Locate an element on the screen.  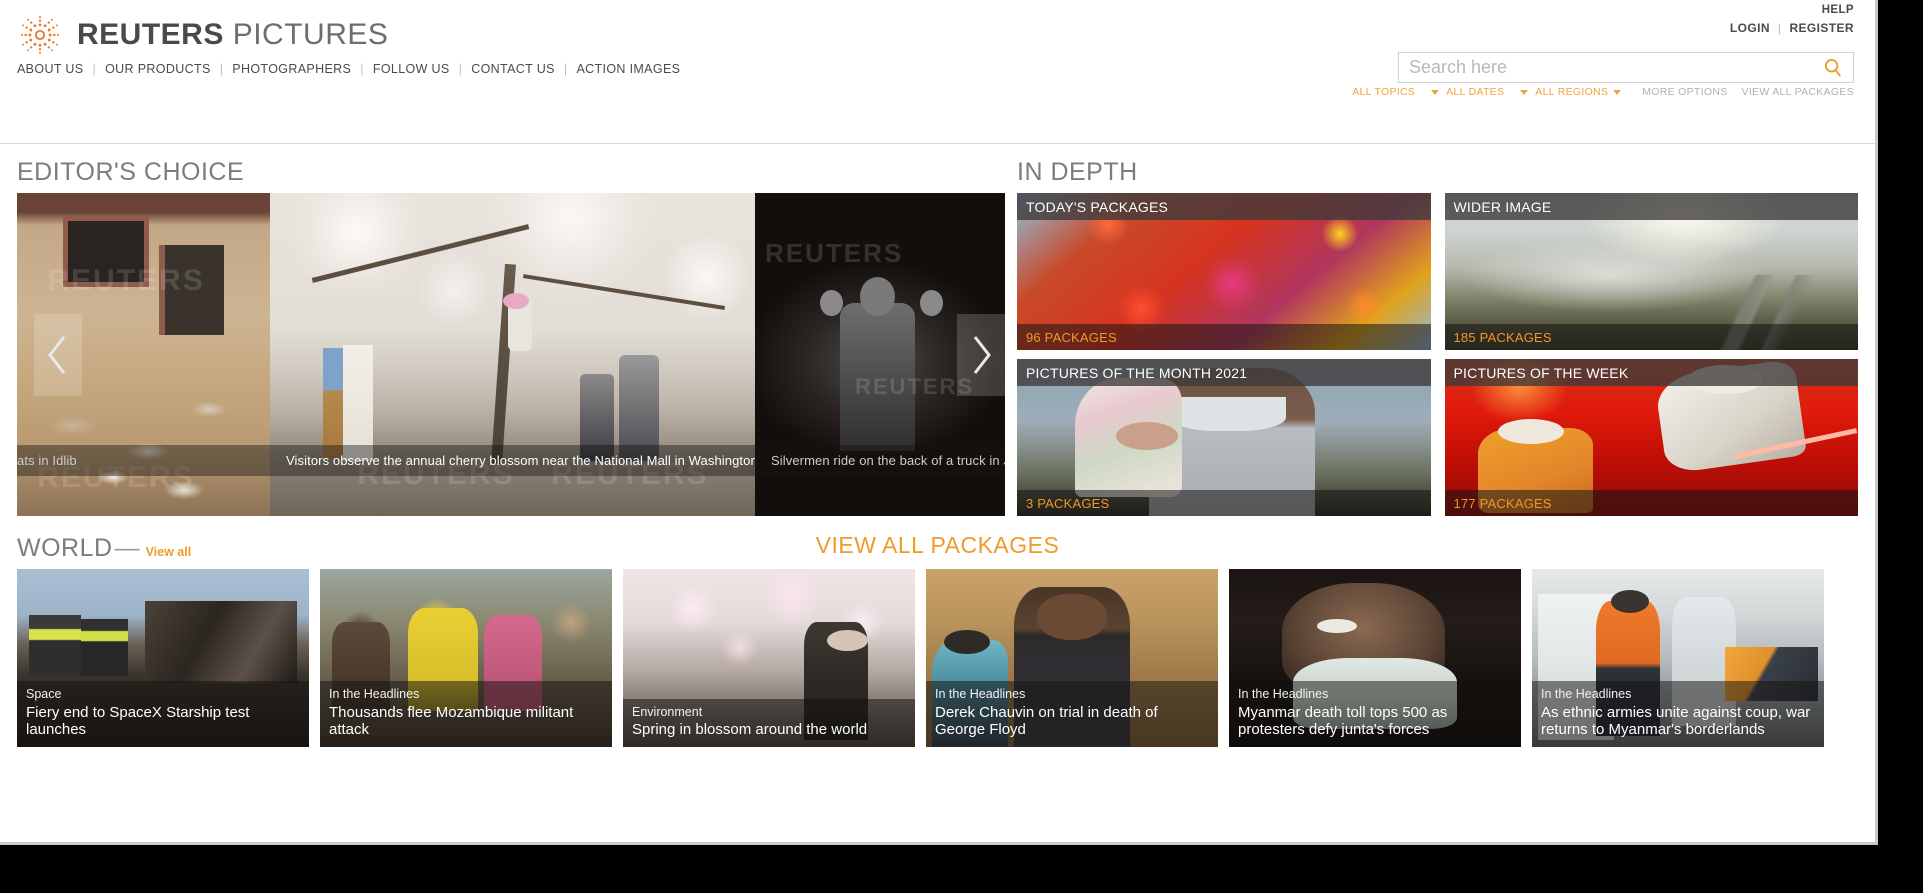
nav-item-our-products: OUR PRODUCTS is located at coordinates (158, 69).